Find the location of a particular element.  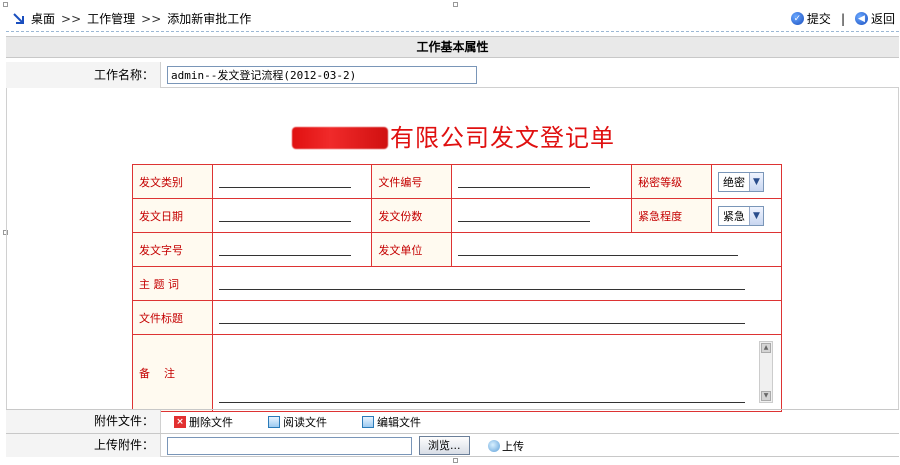

upload-button: 上传 is located at coordinates (506, 446).